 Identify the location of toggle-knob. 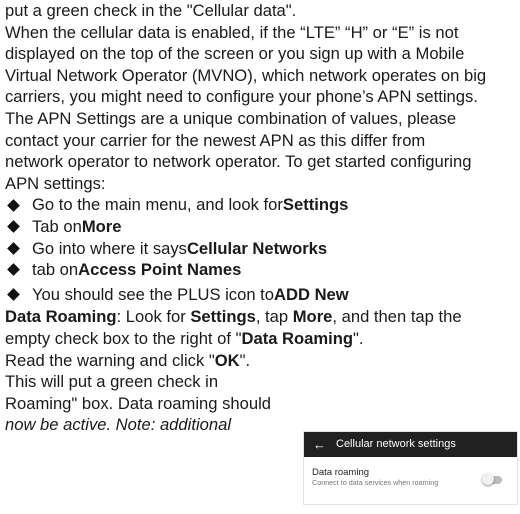
(488, 479).